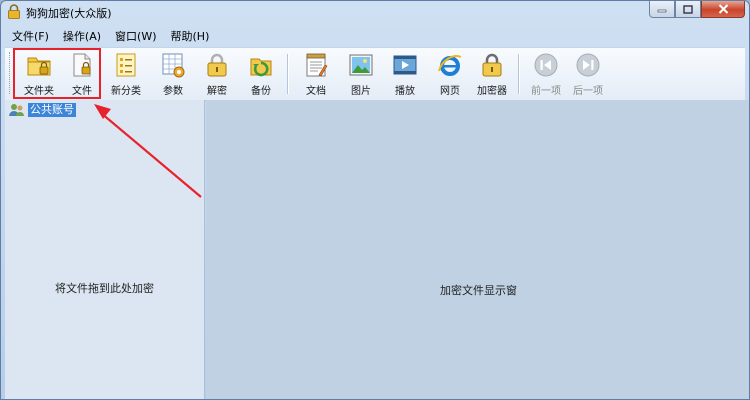 The height and width of the screenshot is (400, 750). What do you see at coordinates (405, 65) in the screenshot?
I see `film-play-icon` at bounding box center [405, 65].